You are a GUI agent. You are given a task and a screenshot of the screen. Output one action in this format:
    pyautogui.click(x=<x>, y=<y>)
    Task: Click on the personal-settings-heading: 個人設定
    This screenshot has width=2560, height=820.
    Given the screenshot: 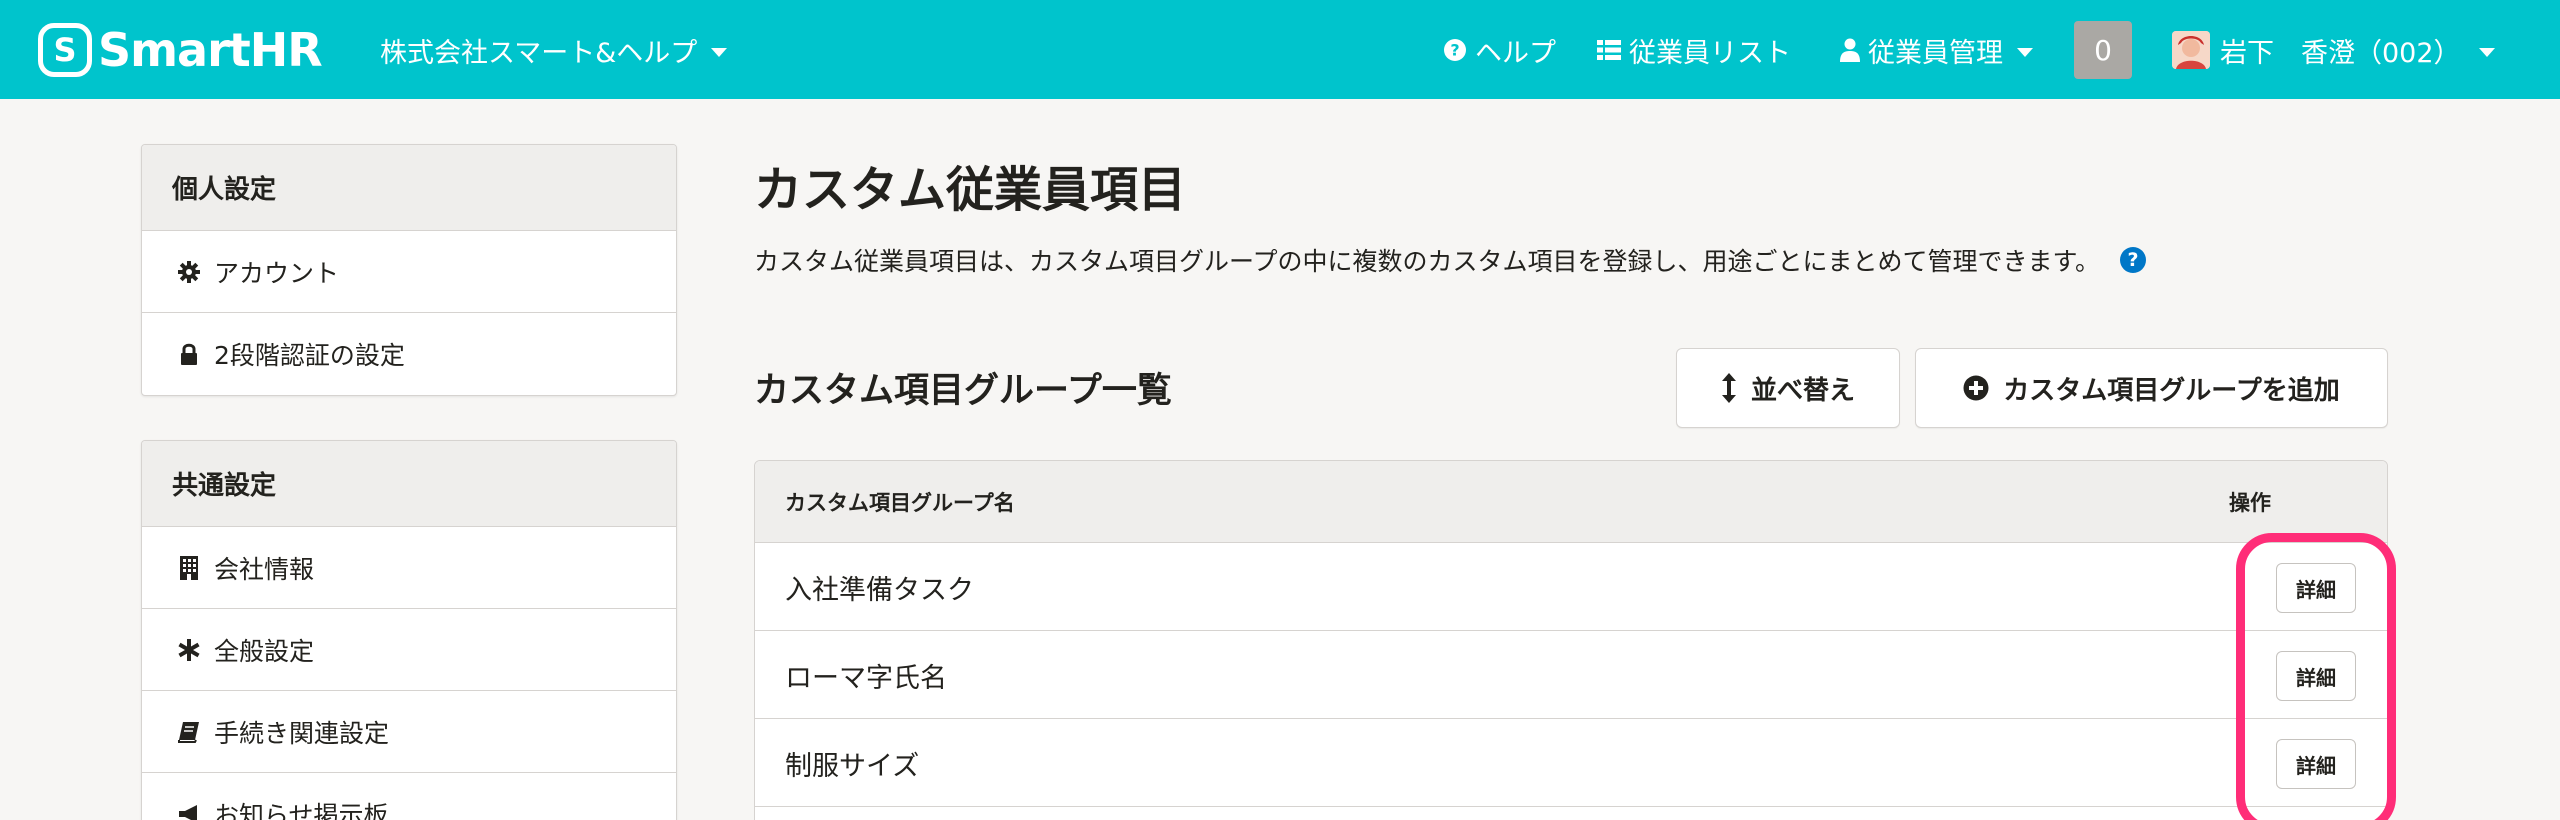 What is the action you would take?
    pyautogui.click(x=409, y=188)
    